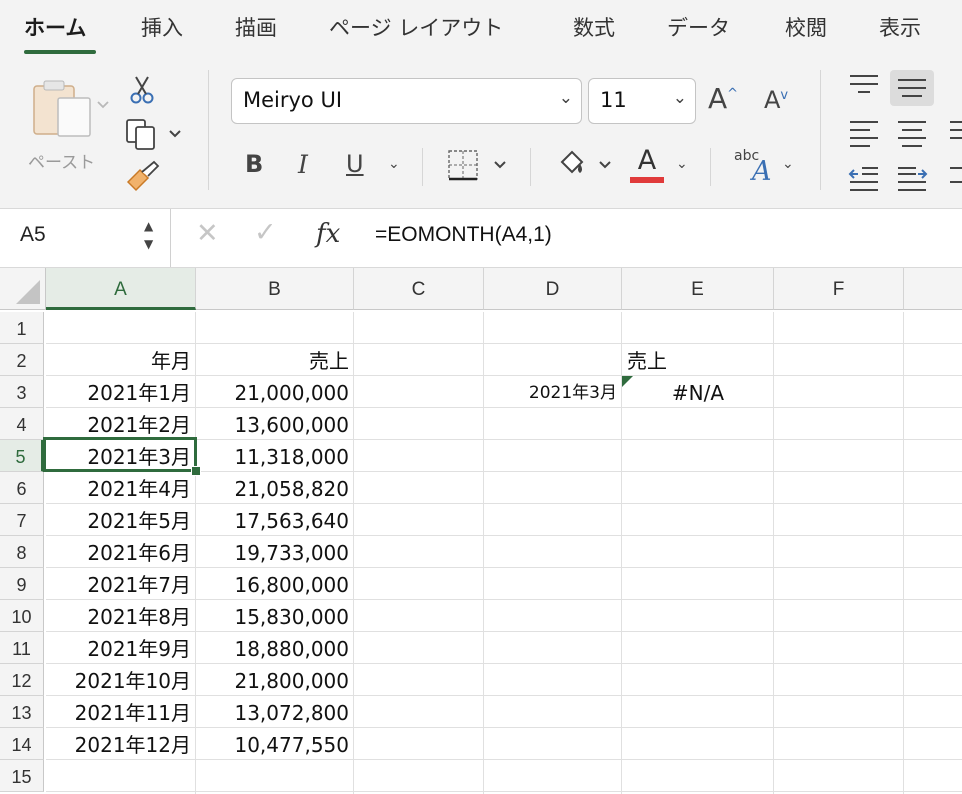 Image resolution: width=962 pixels, height=794 pixels. I want to click on cell-b13: 13,072,800, so click(275, 712).